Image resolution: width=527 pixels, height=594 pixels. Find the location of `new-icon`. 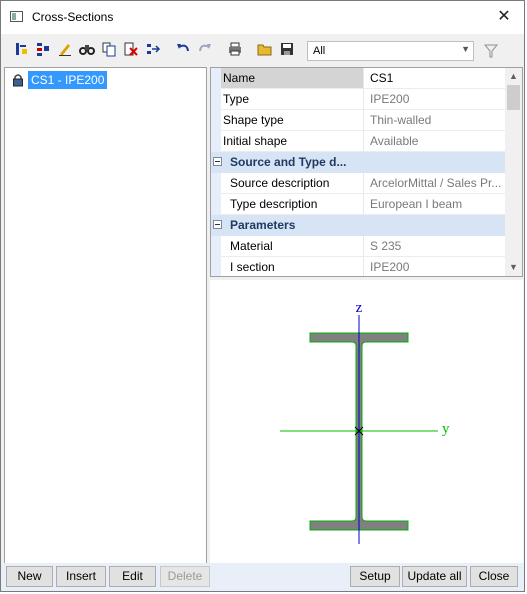

new-icon is located at coordinates (21, 49).